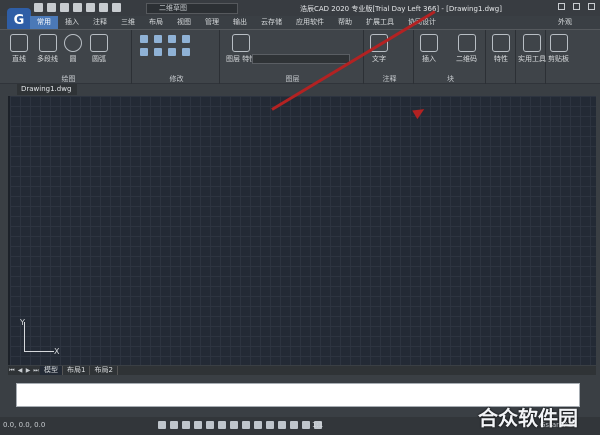 The width and height of the screenshot is (600, 435). Describe the element at coordinates (241, 43) in the screenshot. I see `layer-properties-icon` at that location.